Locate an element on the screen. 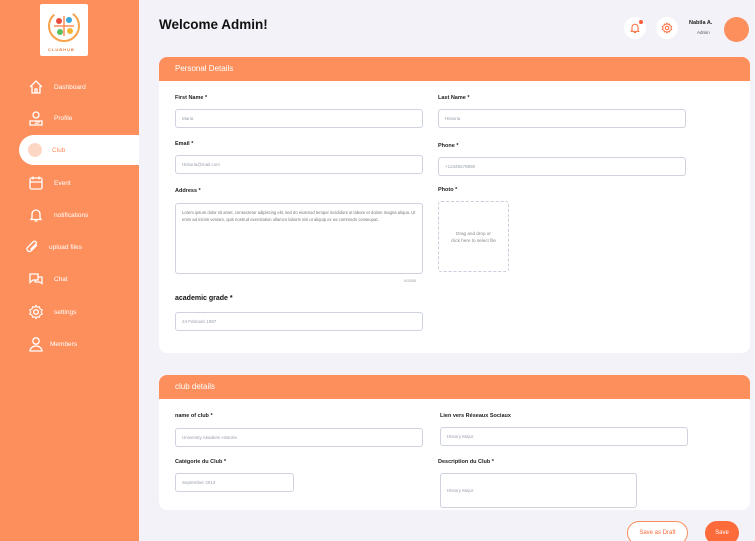  club-icon is located at coordinates (35, 150).